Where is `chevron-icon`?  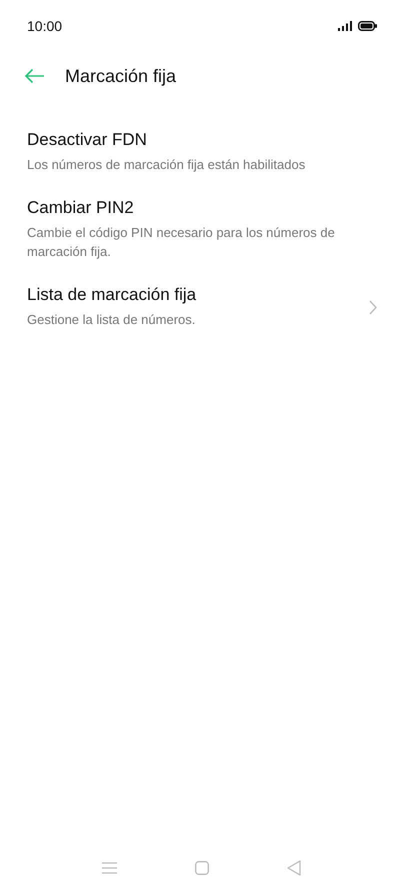
chevron-icon is located at coordinates (373, 307).